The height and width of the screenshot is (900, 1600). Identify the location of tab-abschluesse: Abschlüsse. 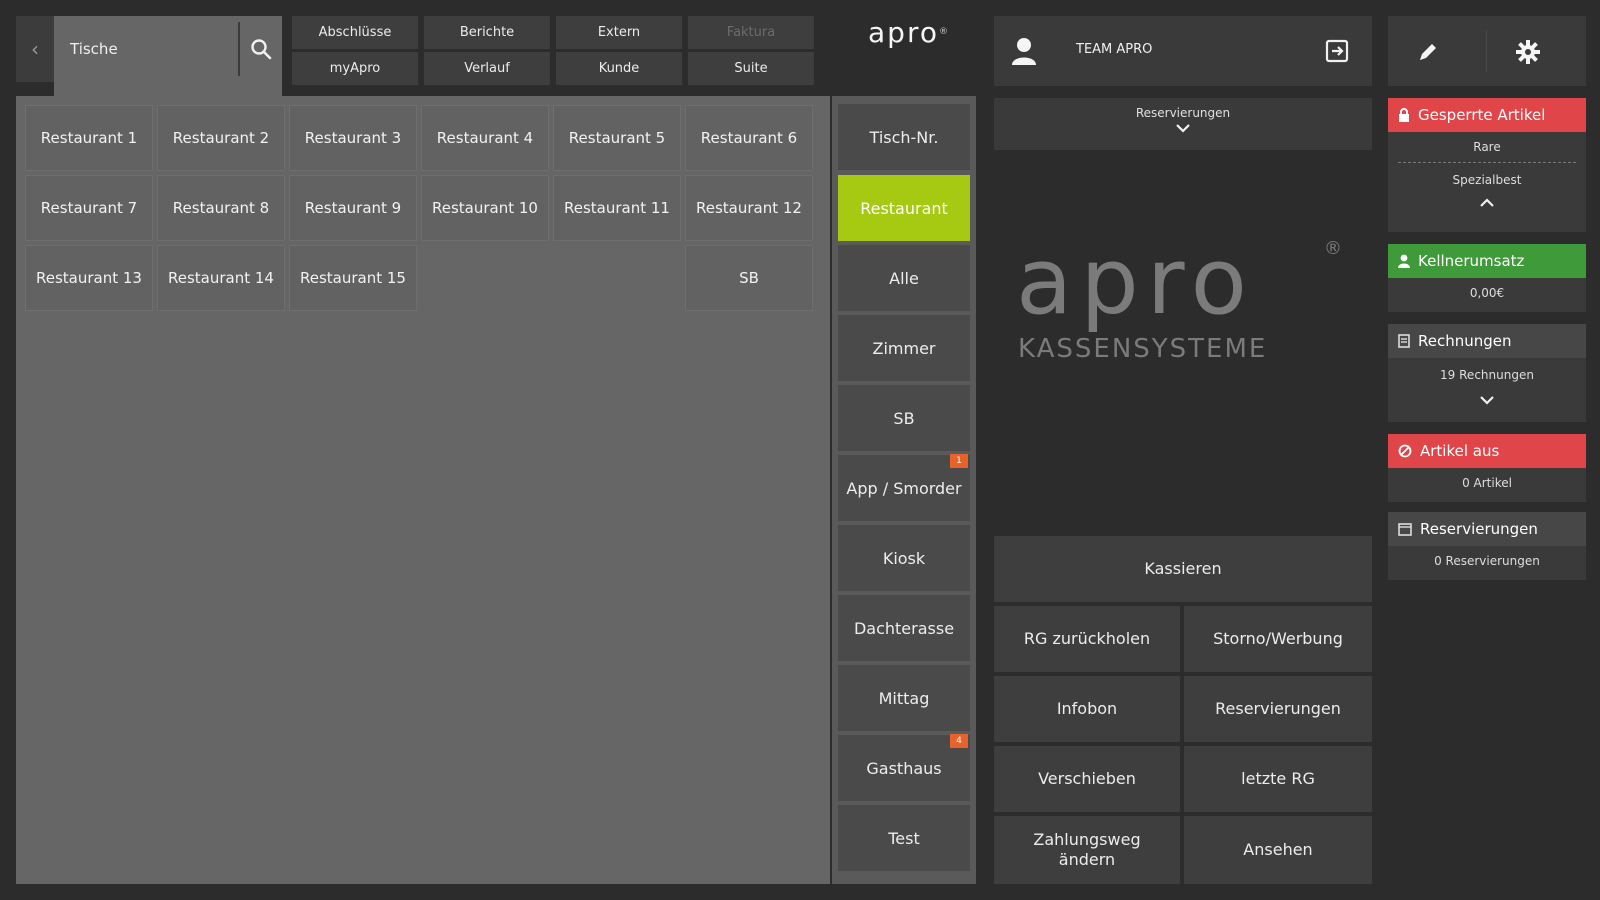
(355, 32).